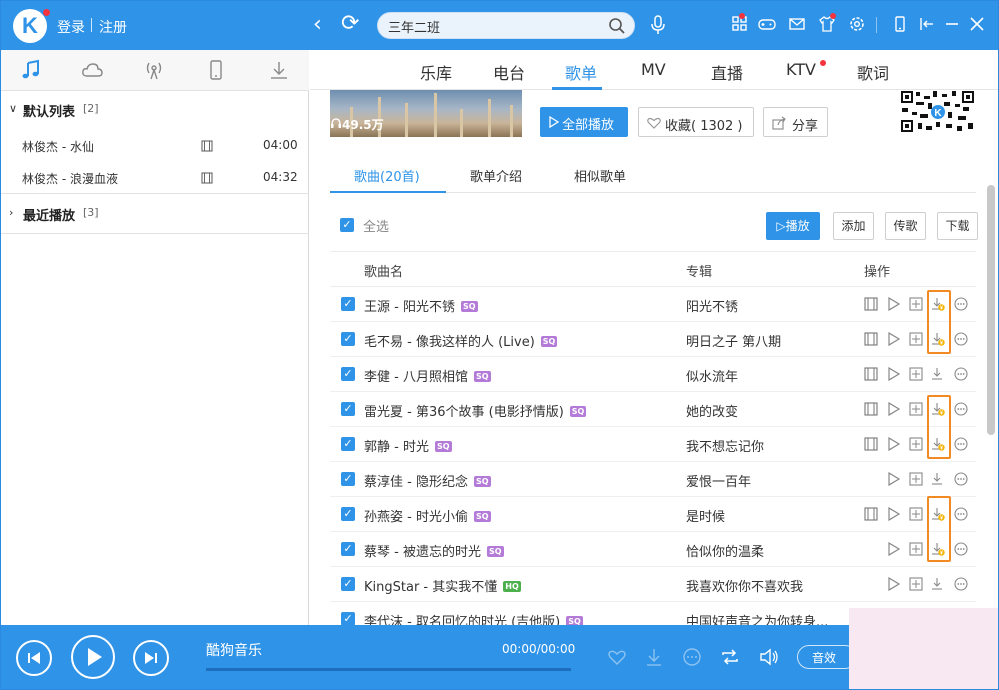 This screenshot has width=999, height=690. What do you see at coordinates (475, 410) in the screenshot?
I see `song-name: 雷光夏 - 第36个故事 (电影抒情版) SQ` at bounding box center [475, 410].